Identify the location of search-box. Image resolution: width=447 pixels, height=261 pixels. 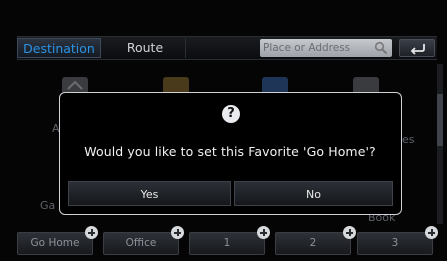
(326, 48).